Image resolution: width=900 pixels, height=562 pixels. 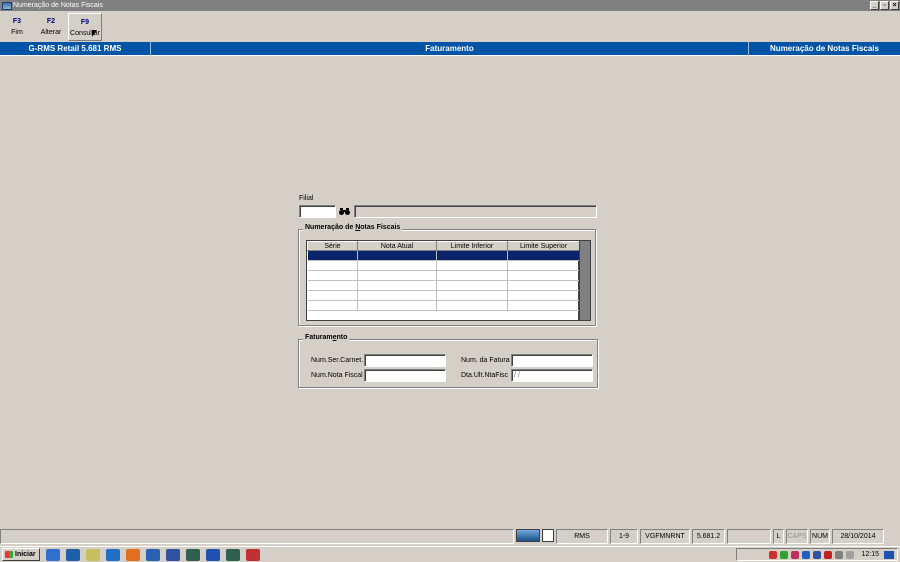 I want to click on taskbar: Iniciar 12:15, so click(x=450, y=554).